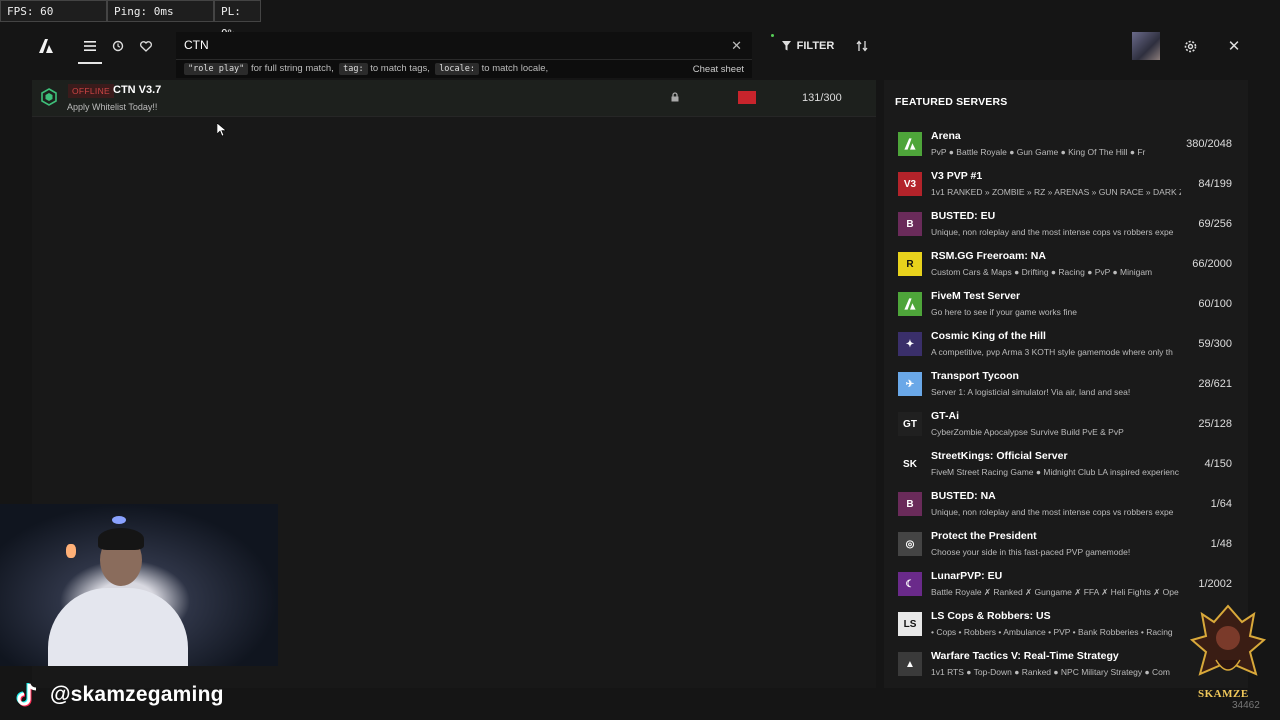 The height and width of the screenshot is (720, 1280). I want to click on tiktok-icon, so click(26, 695).